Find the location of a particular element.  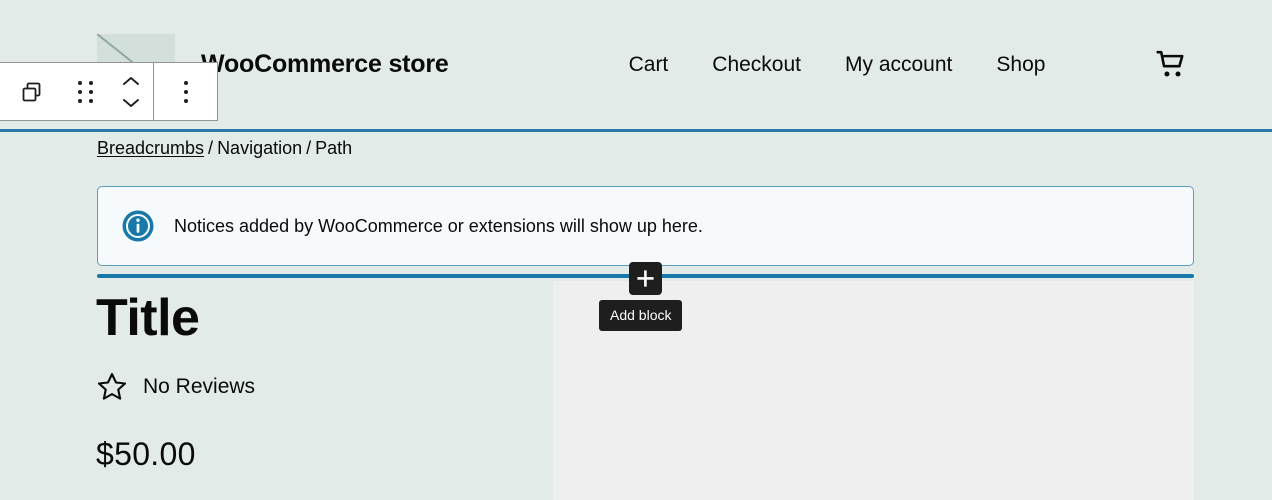

shopping-cart-icon is located at coordinates (1170, 63).